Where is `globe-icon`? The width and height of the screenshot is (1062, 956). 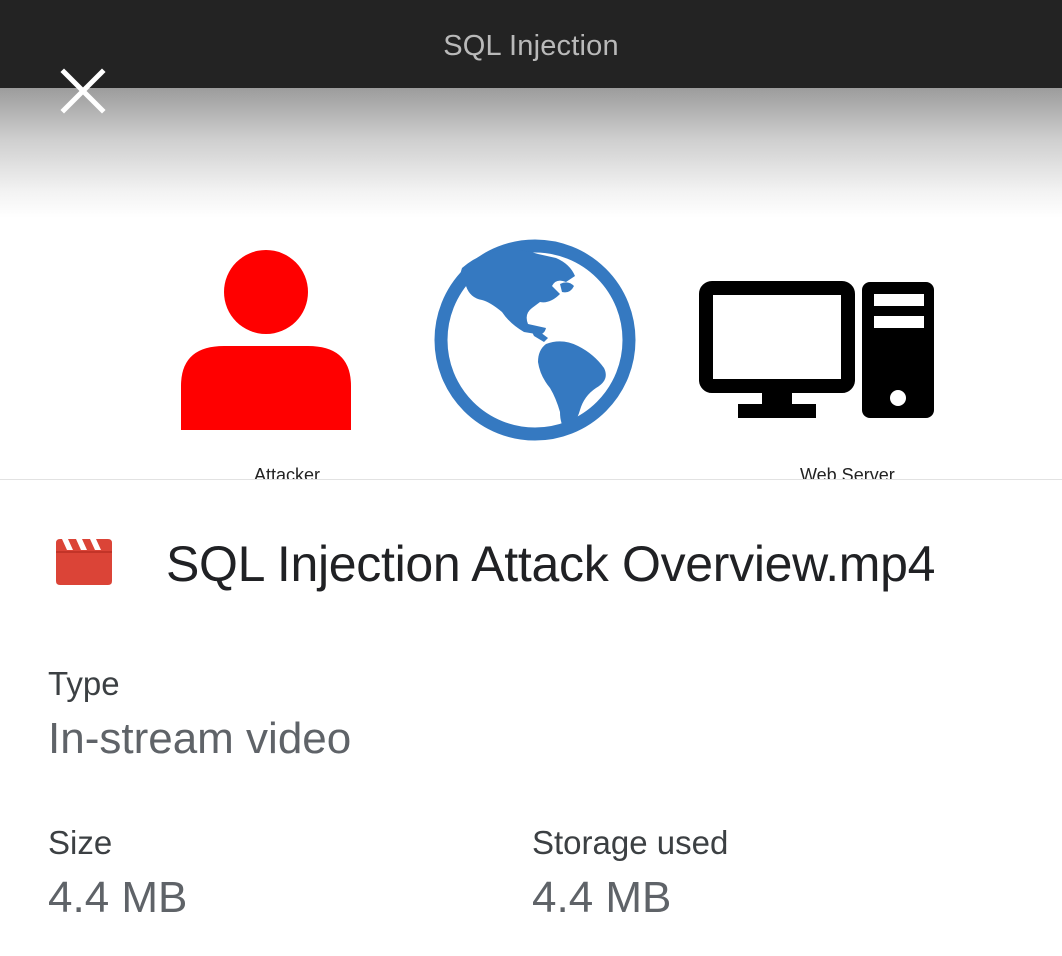 globe-icon is located at coordinates (535, 340).